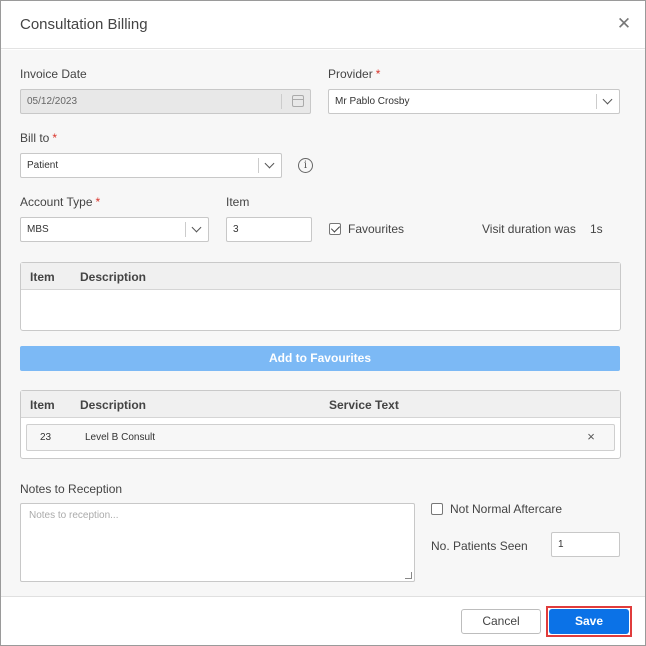  Describe the element at coordinates (479, 546) in the screenshot. I see `no-patients-seen-label: No. Patients Seen` at that location.